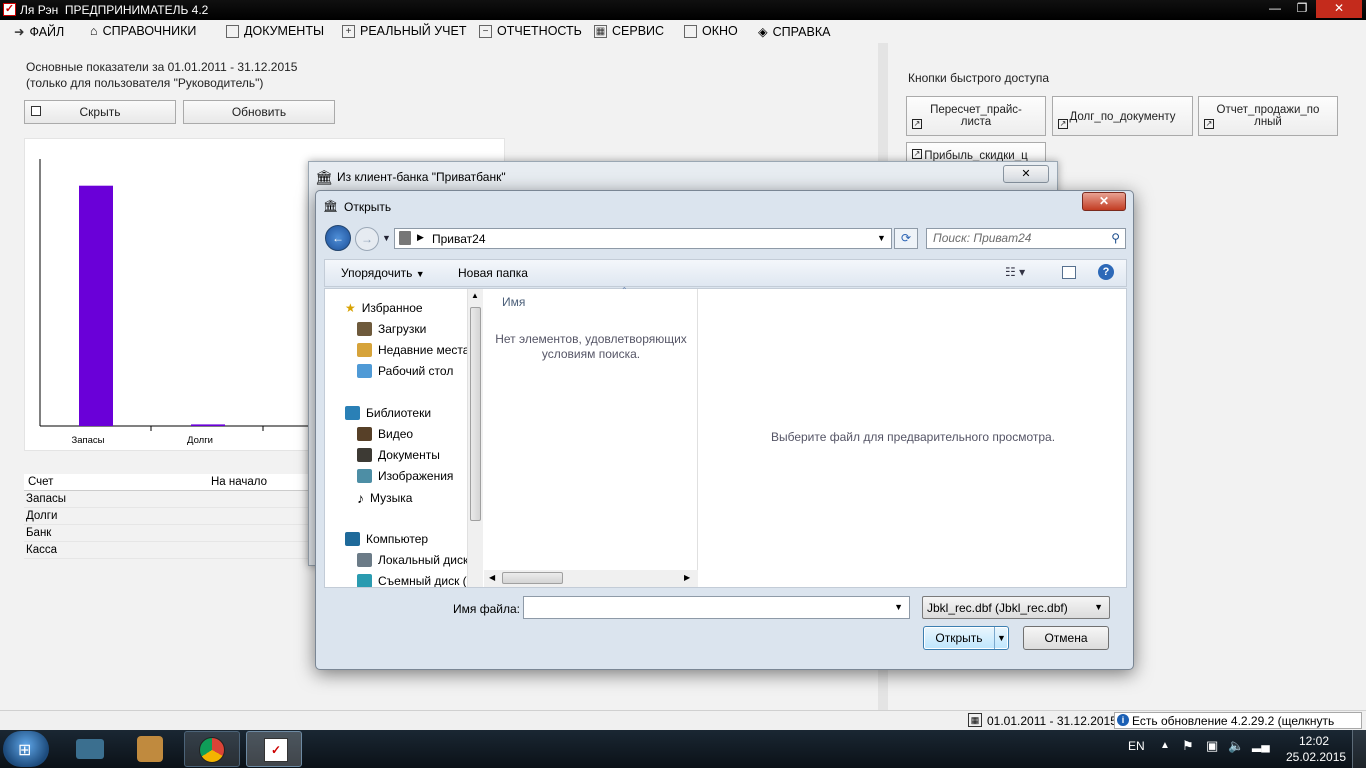  What do you see at coordinates (720, 31) in the screenshot?
I see `menu-window-label: ОКНО` at bounding box center [720, 31].